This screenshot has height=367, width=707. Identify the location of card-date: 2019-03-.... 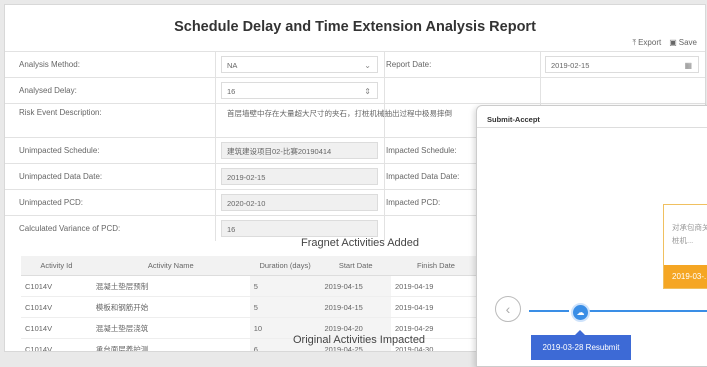
(685, 276).